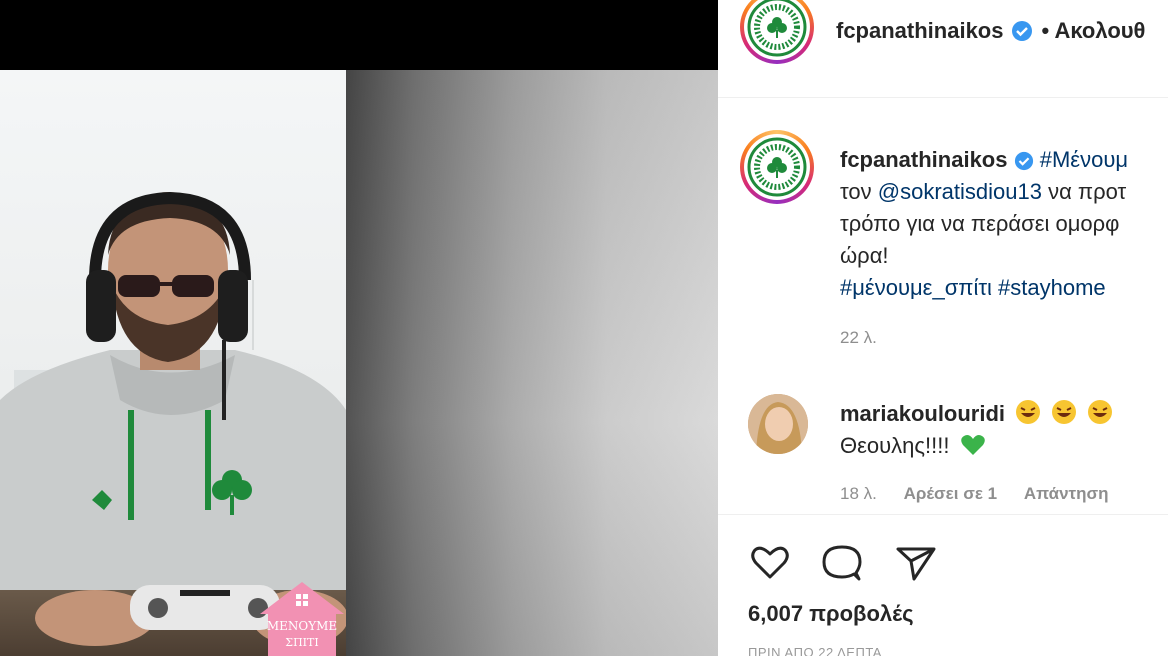 This screenshot has height=656, width=1168. I want to click on commenter-avatar, so click(778, 424).